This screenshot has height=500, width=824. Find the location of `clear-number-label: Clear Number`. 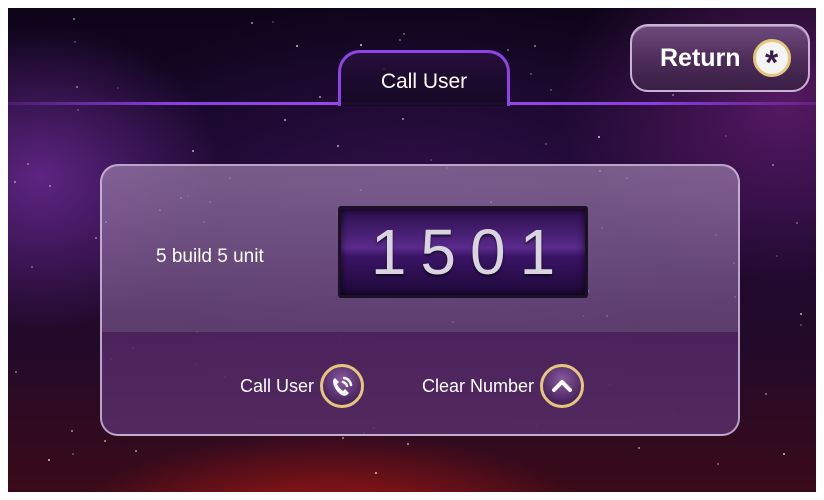

clear-number-label: Clear Number is located at coordinates (478, 385).